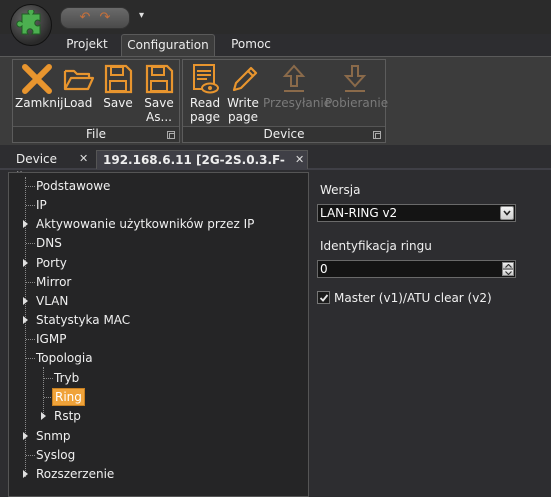 The width and height of the screenshot is (551, 497). I want to click on download-arrow-icon, so click(355, 78).